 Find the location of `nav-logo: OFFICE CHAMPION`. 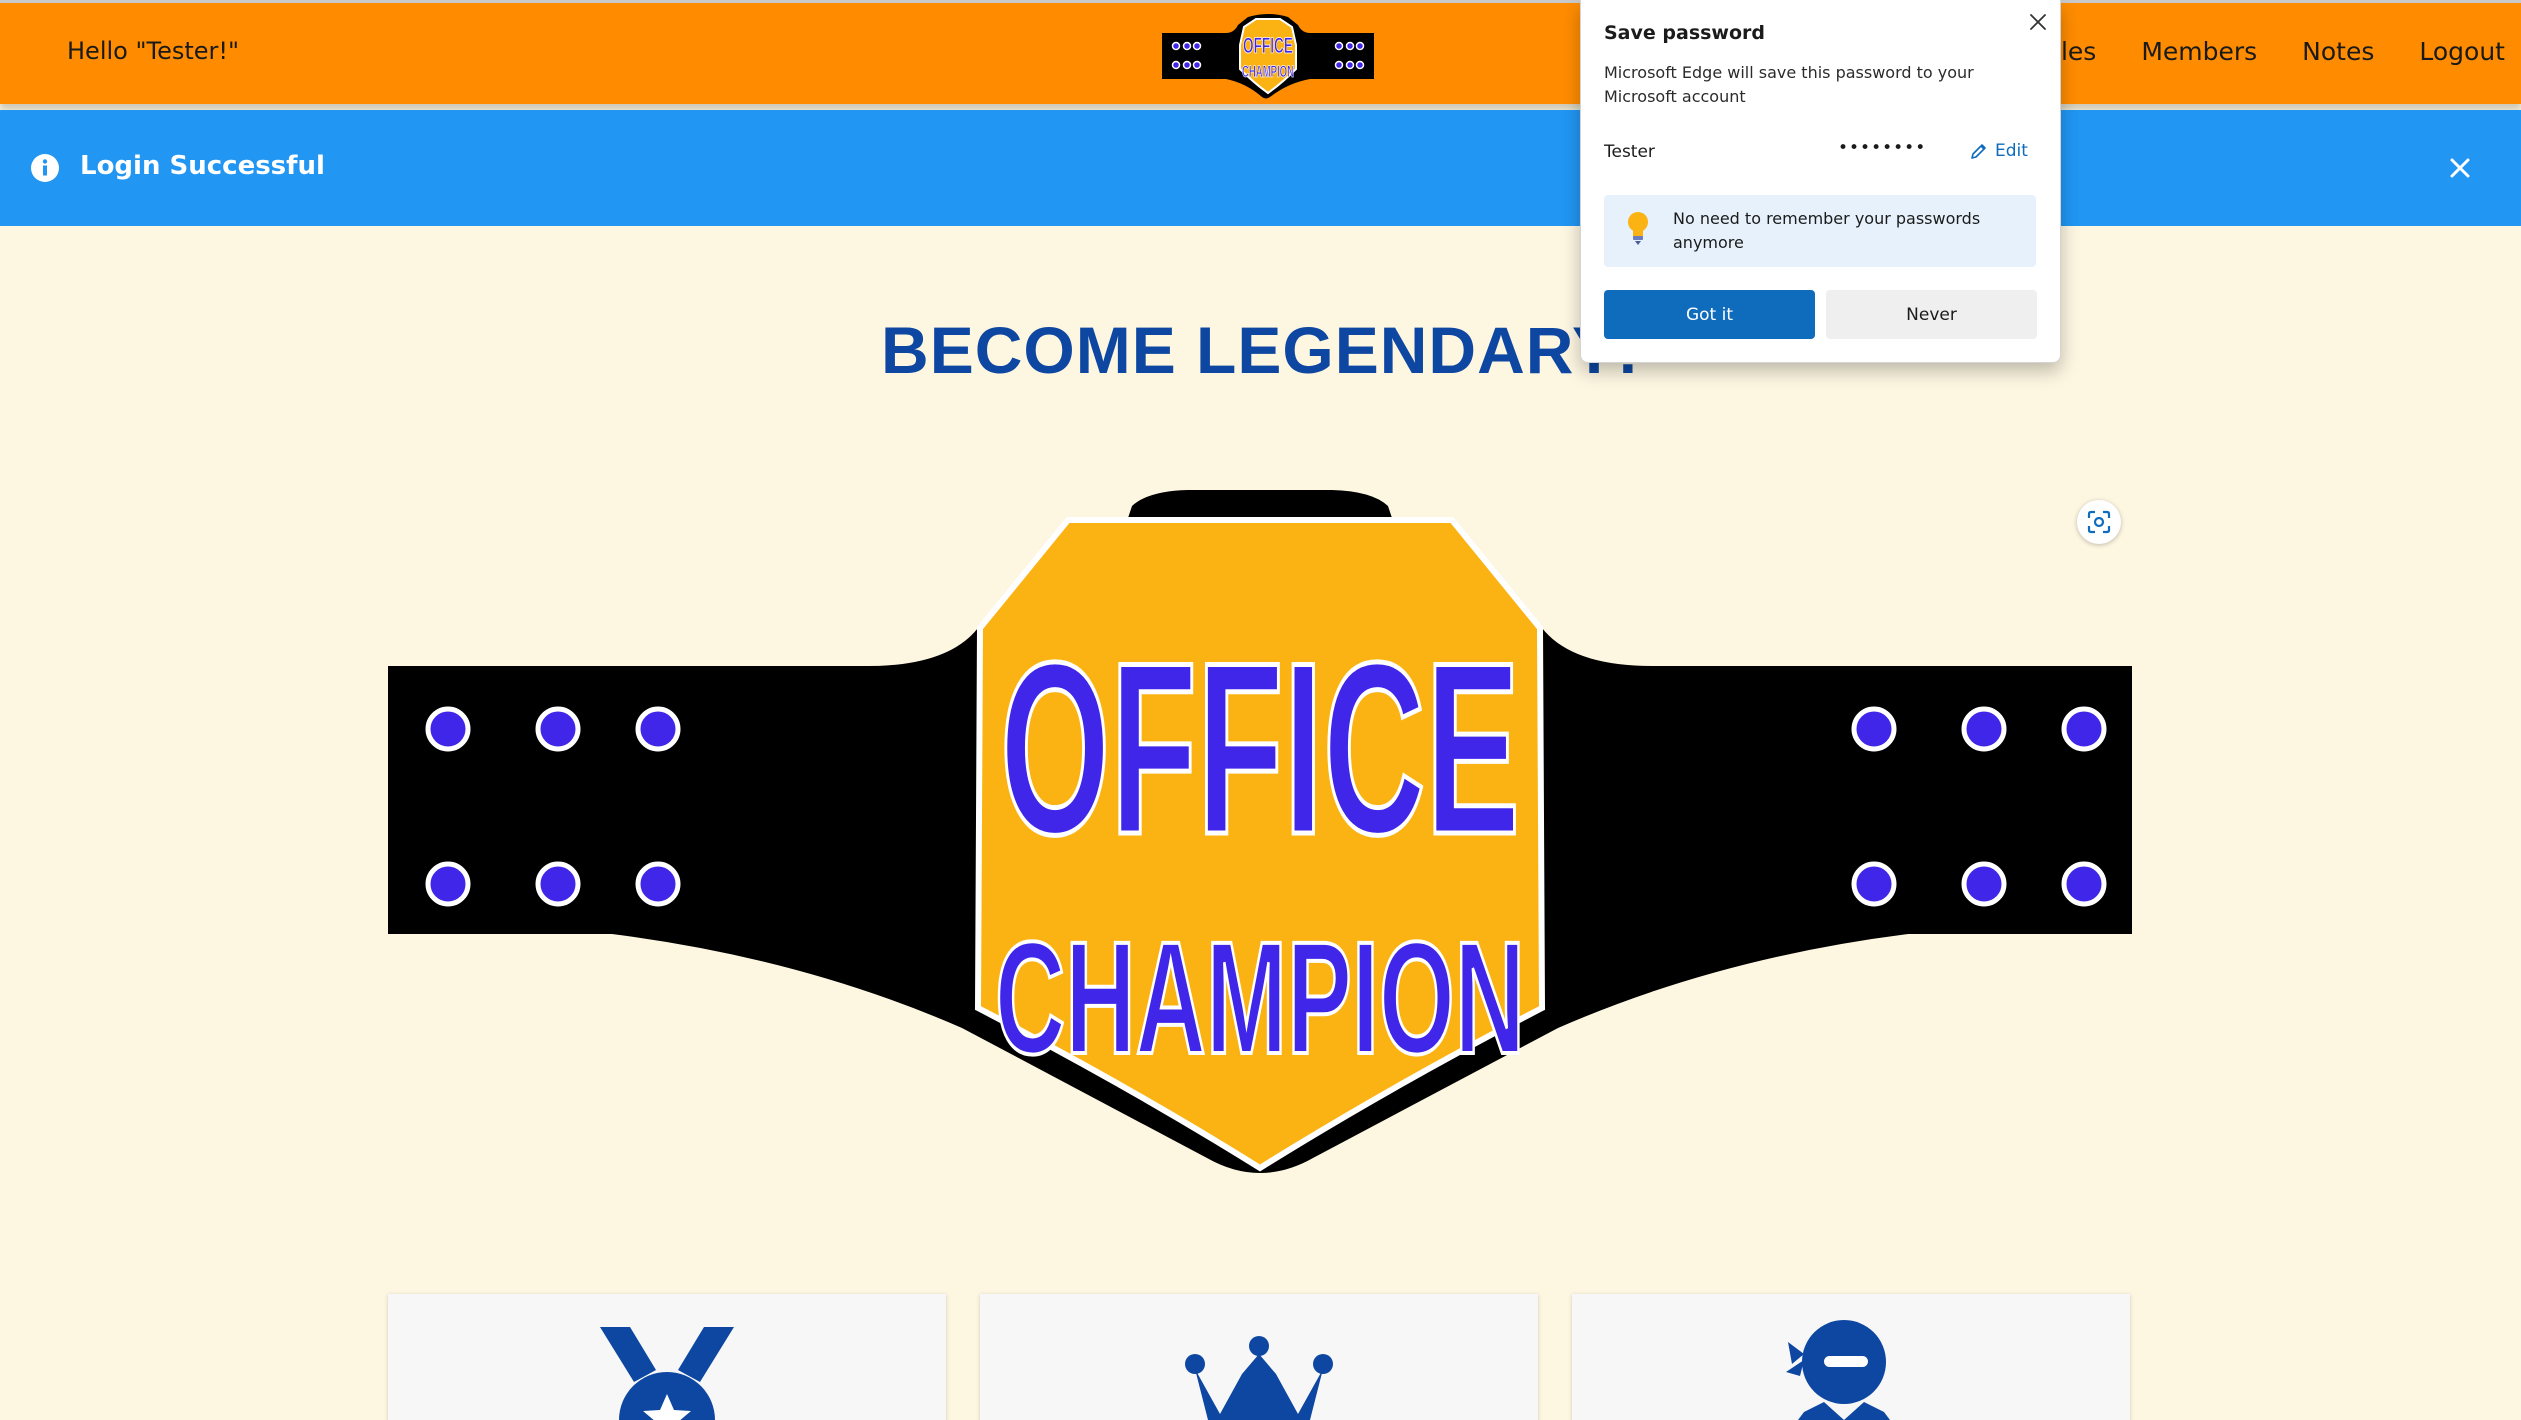

nav-logo: OFFICE CHAMPION is located at coordinates (1268, 57).